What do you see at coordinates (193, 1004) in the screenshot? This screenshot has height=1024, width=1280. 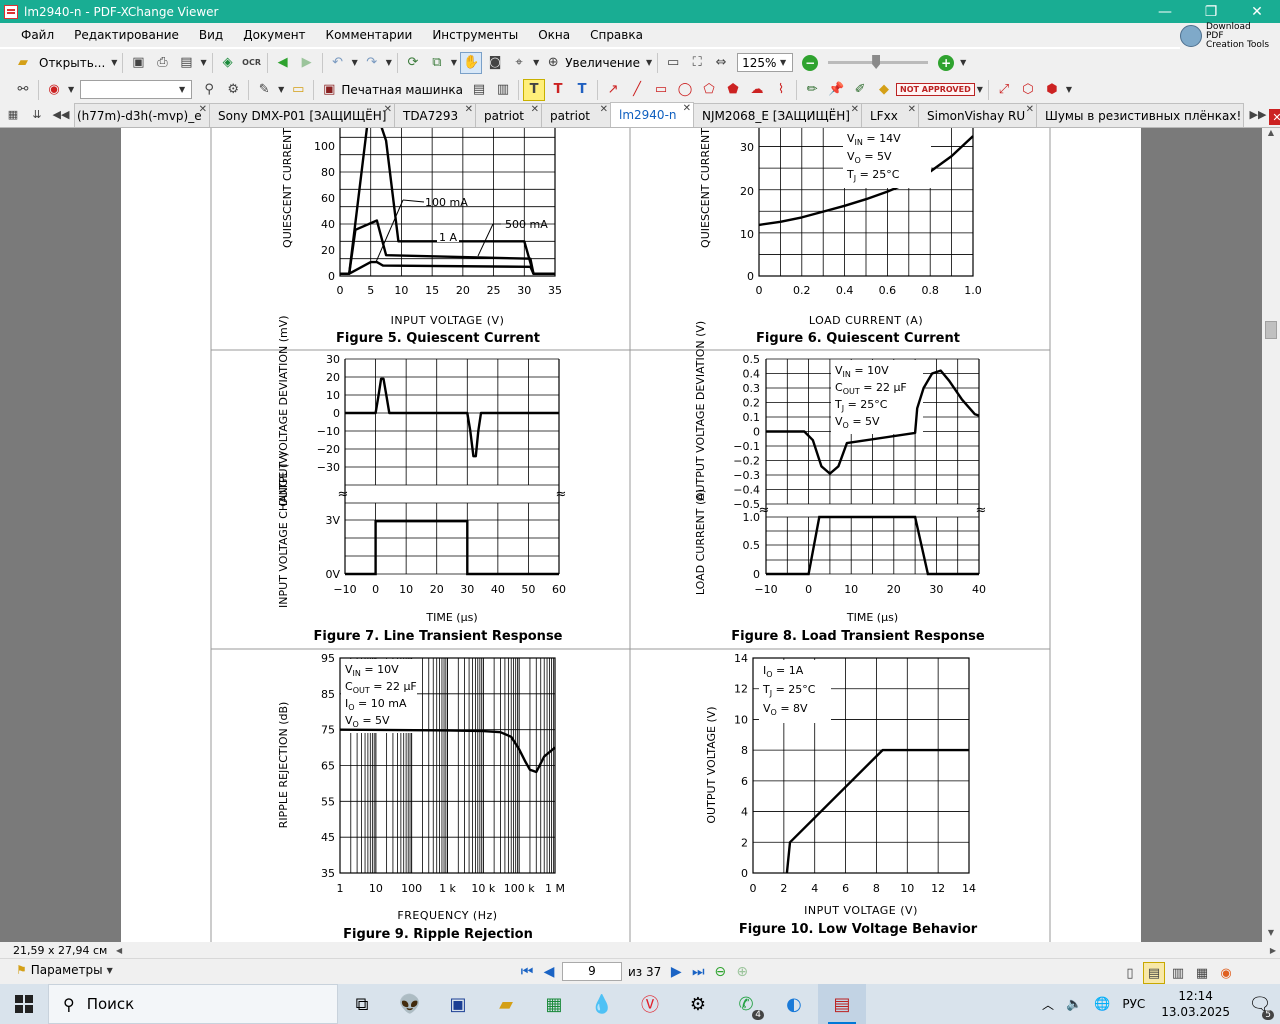 I see `taskbar-search: ⚲ Поиск` at bounding box center [193, 1004].